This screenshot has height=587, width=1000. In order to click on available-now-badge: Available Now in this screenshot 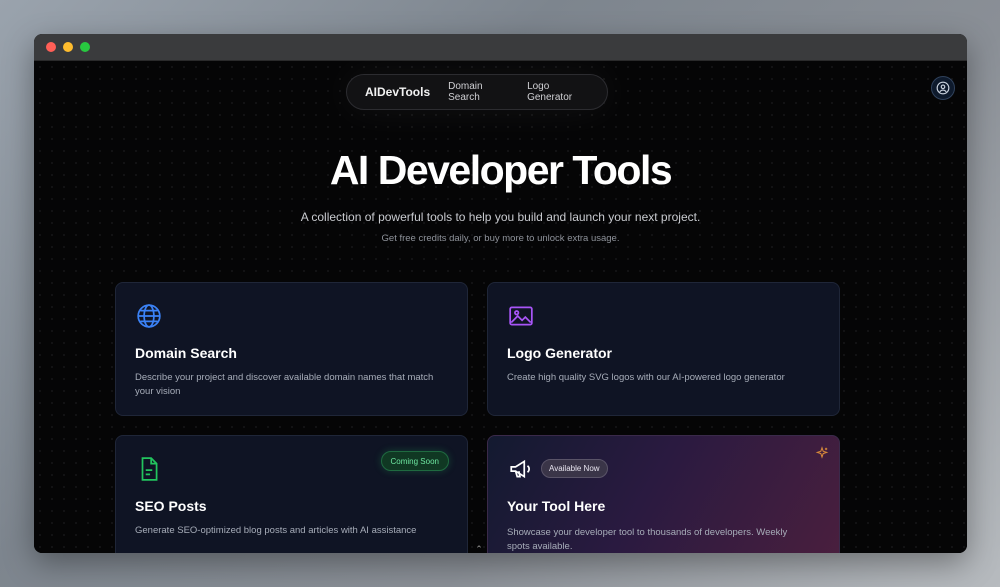, I will do `click(574, 468)`.